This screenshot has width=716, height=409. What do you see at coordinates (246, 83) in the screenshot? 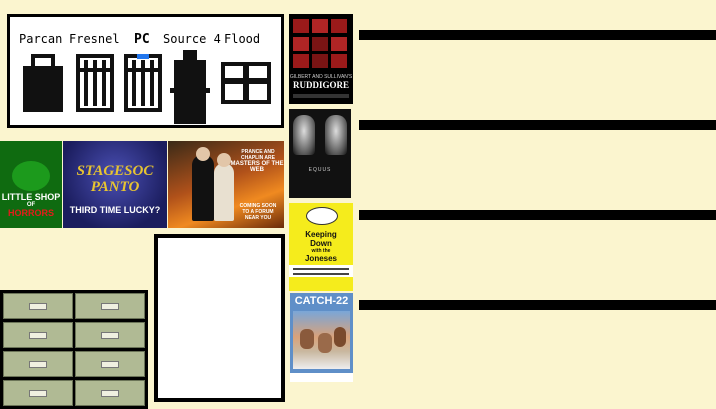
I see `flood-lamp-icon` at bounding box center [246, 83].